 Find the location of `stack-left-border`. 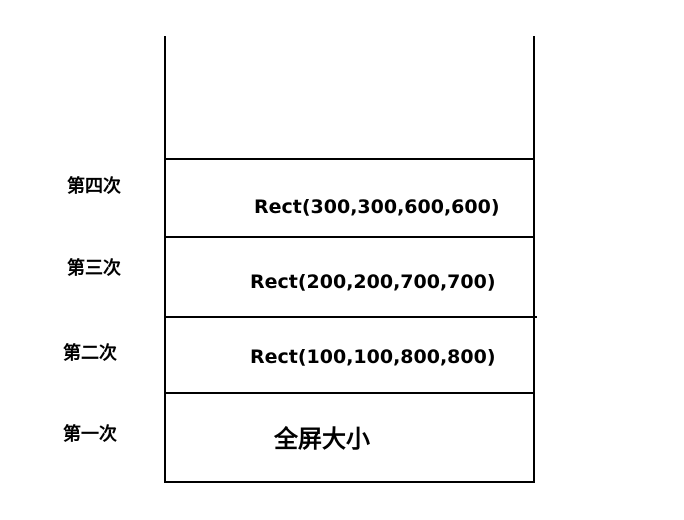

stack-left-border is located at coordinates (165, 259).